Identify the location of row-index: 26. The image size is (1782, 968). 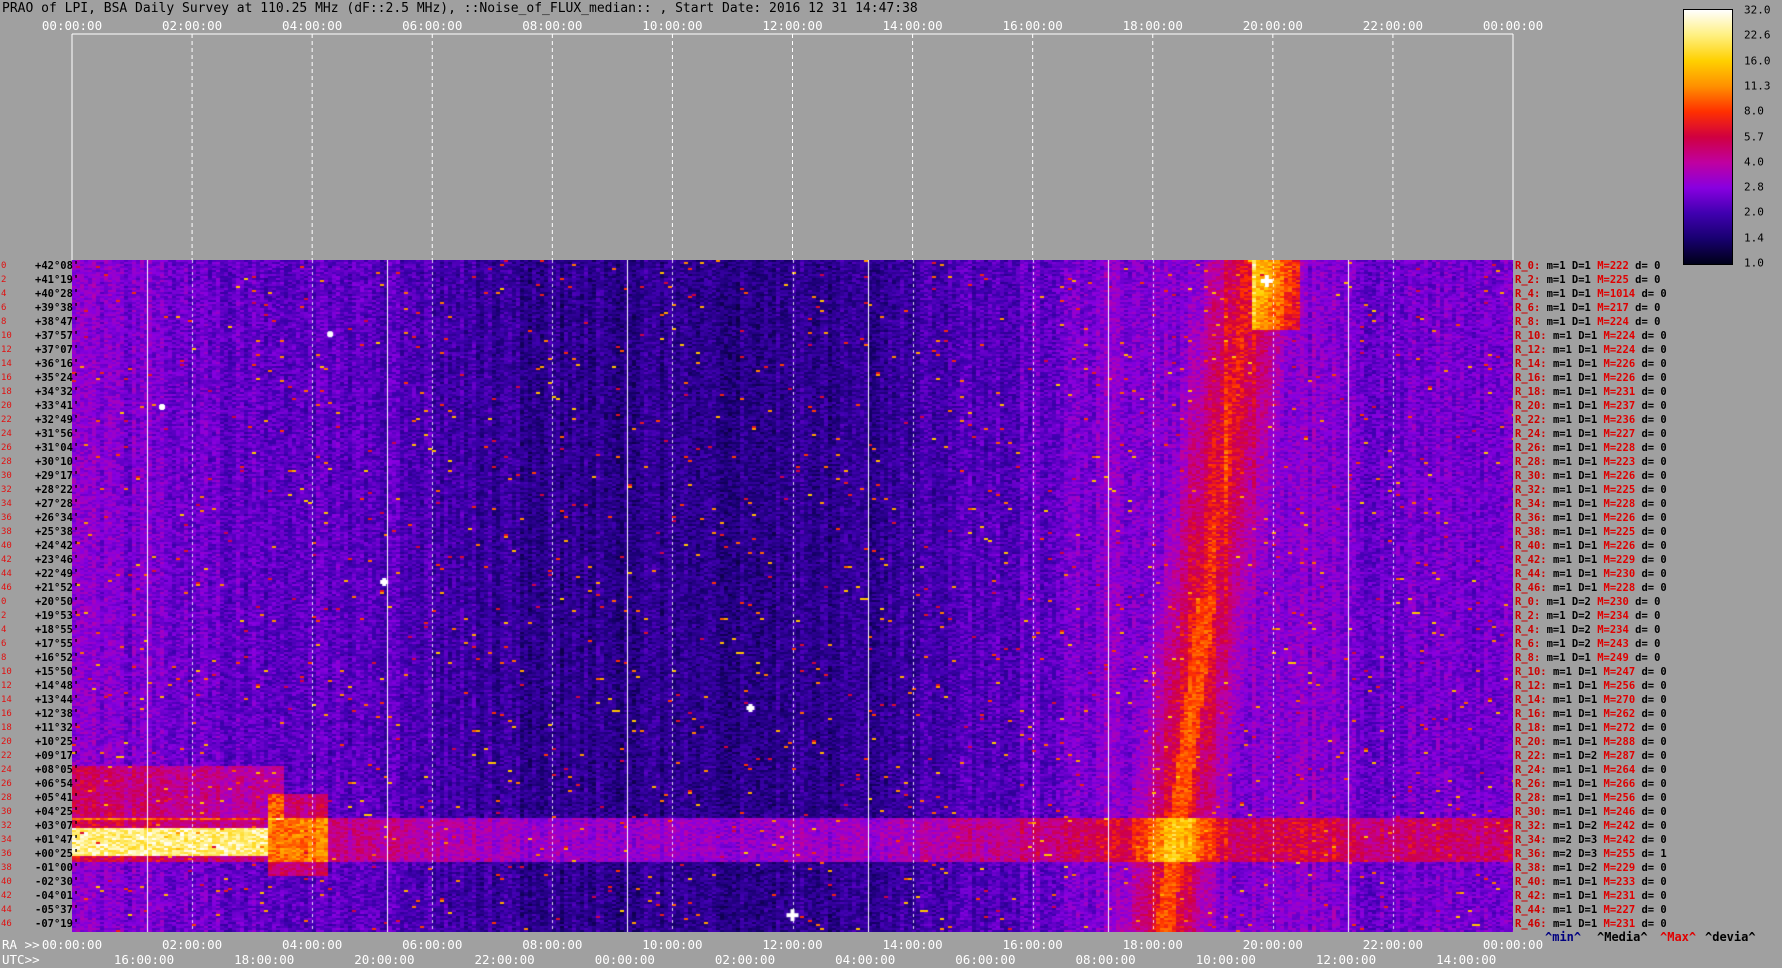
(6, 448).